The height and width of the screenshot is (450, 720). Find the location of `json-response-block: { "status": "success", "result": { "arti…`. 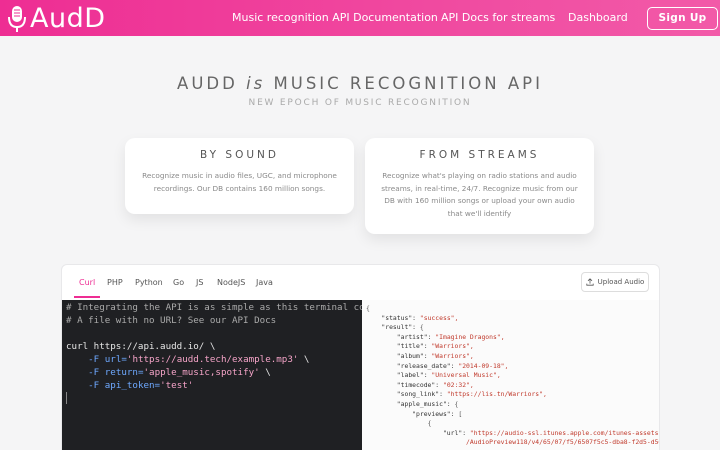

json-response-block: { "status": "success", "result": { "arti… is located at coordinates (511, 375).